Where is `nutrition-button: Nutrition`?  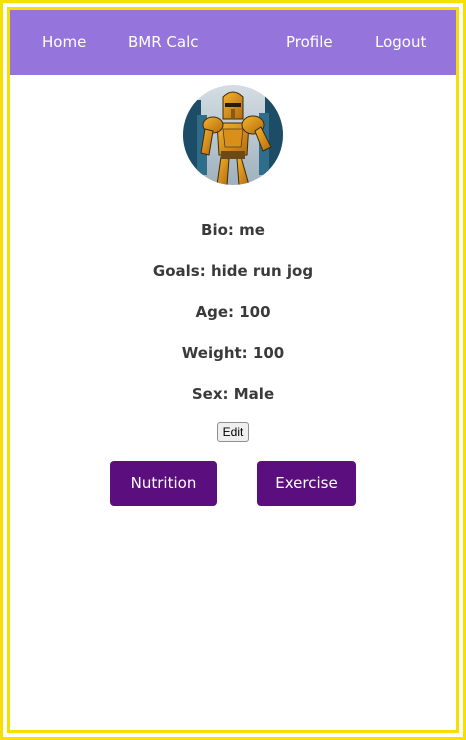 nutrition-button: Nutrition is located at coordinates (163, 483).